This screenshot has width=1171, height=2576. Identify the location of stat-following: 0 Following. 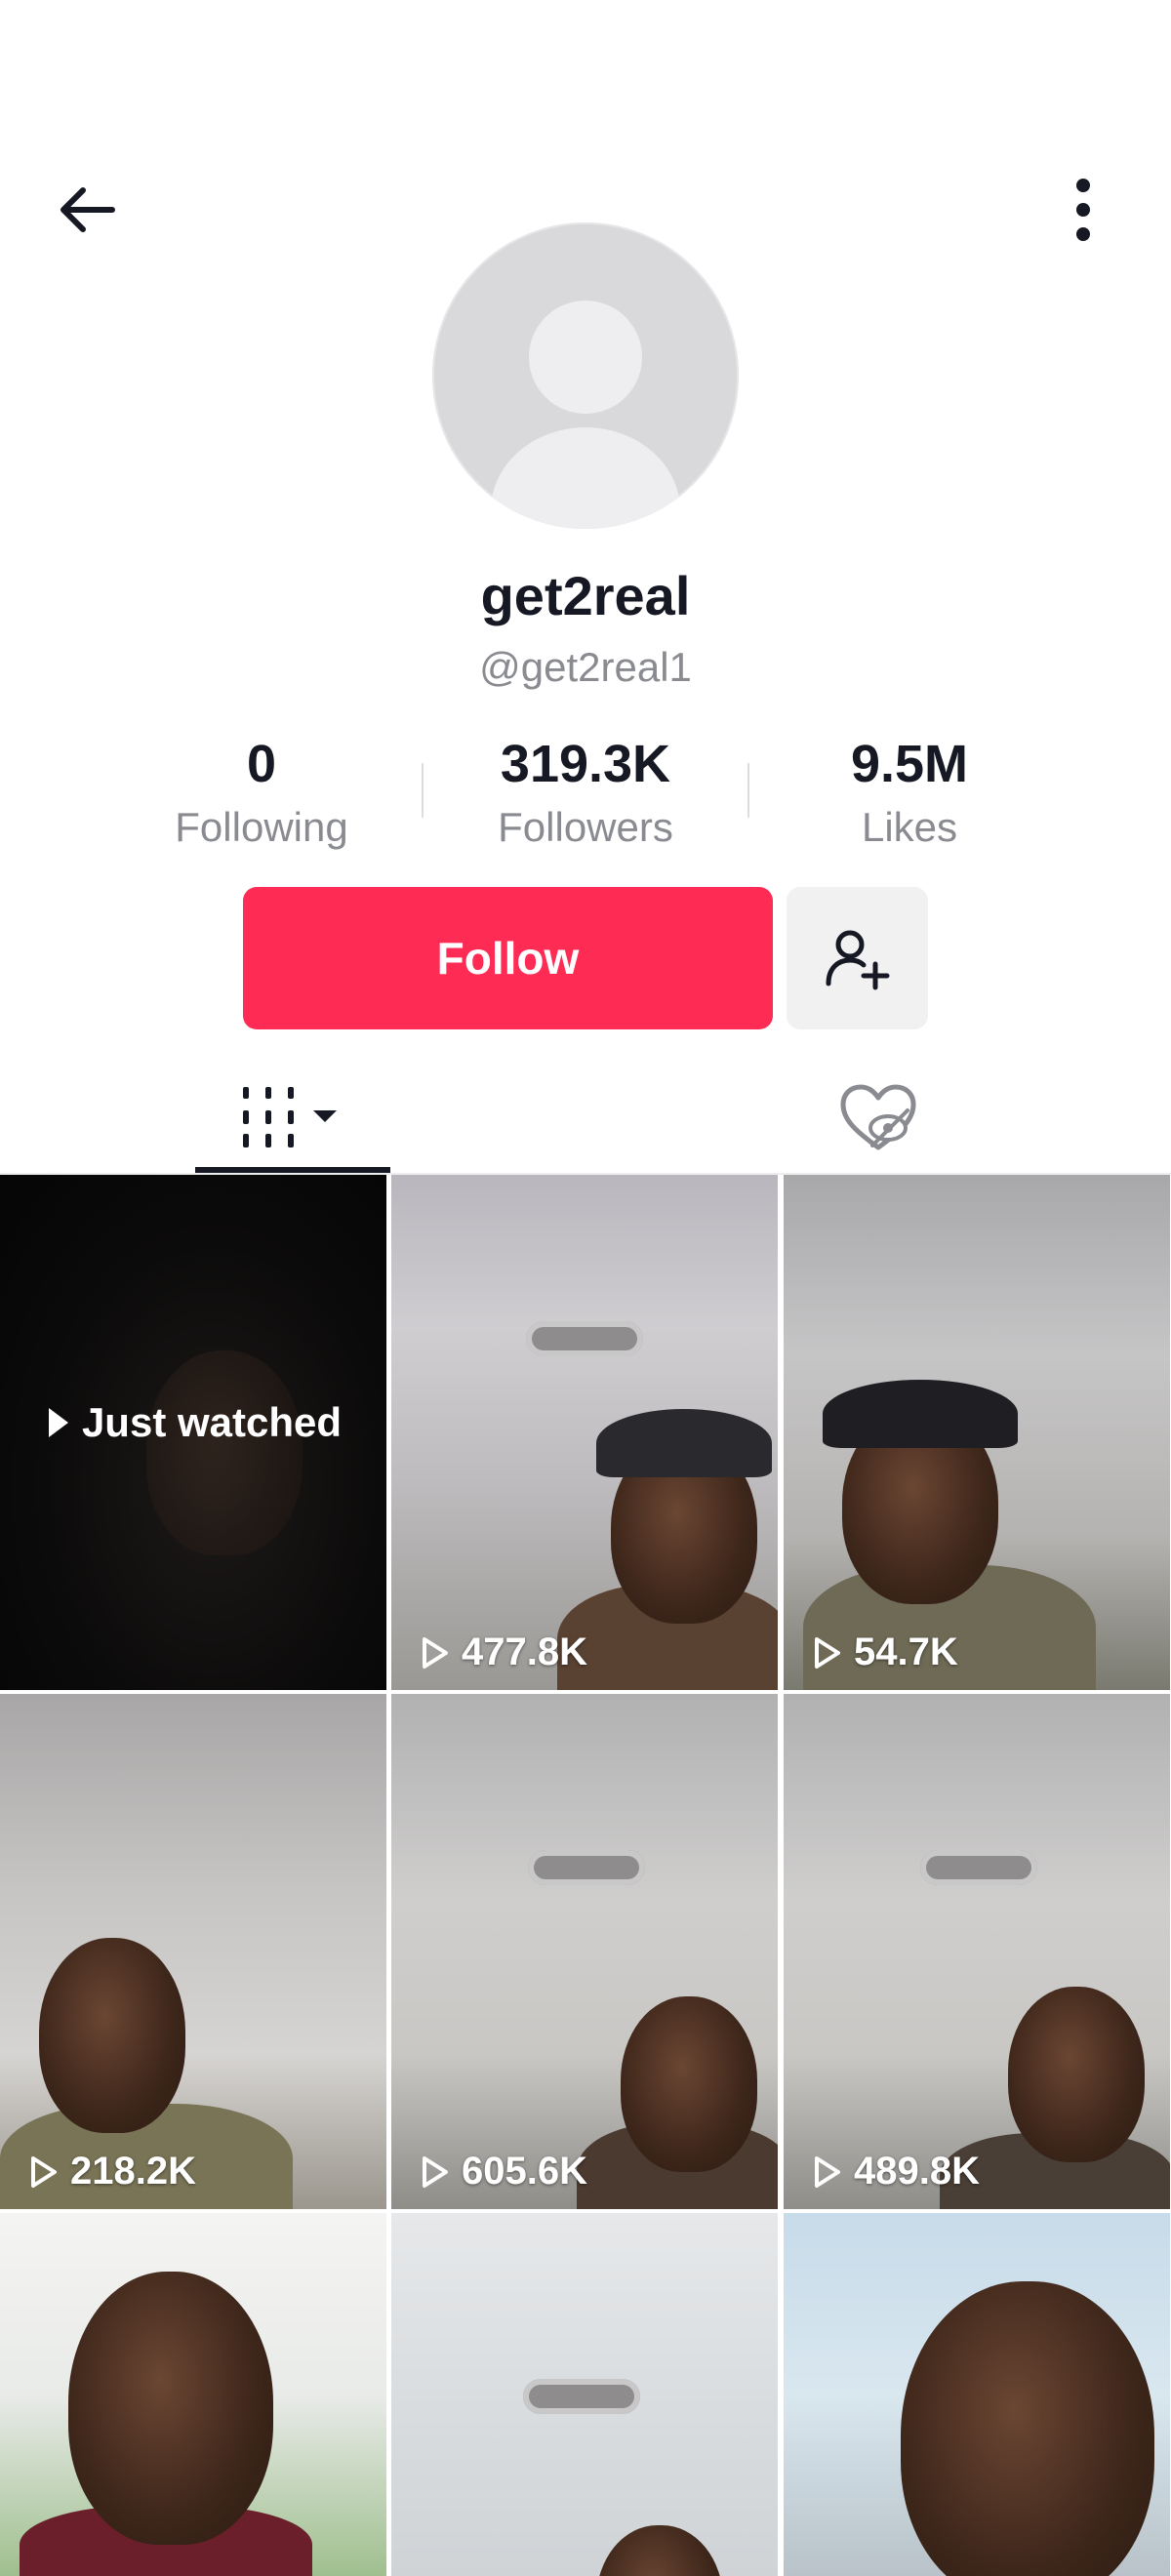
(261, 793).